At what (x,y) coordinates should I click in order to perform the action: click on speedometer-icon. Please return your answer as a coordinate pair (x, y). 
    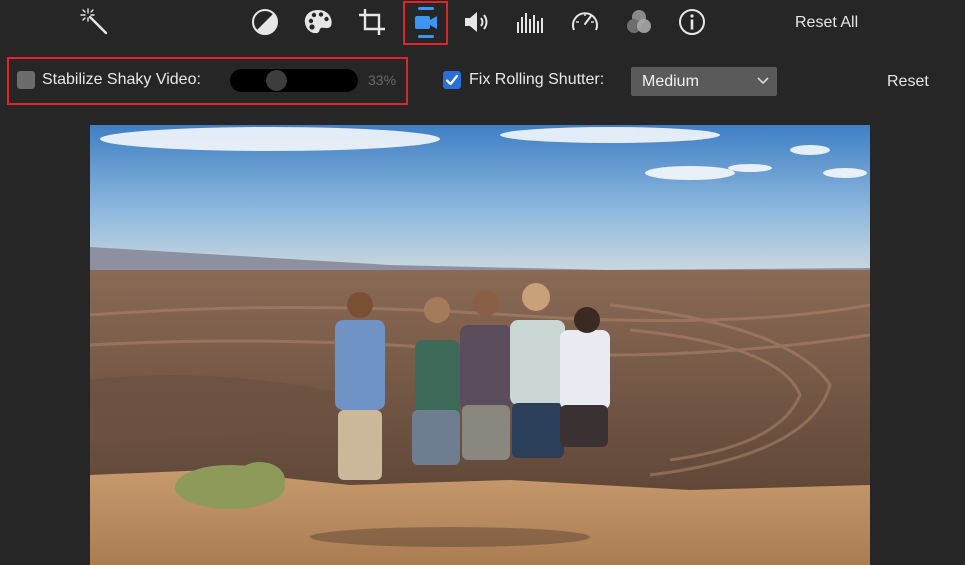
    Looking at the image, I should click on (585, 21).